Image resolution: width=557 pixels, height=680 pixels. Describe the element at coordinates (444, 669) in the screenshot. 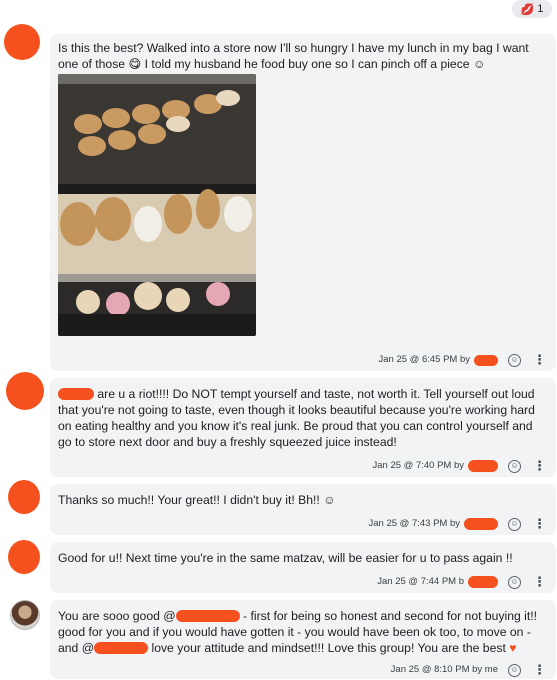

I see `timestamp: Jan 25 @ 8:10 PM by me` at that location.